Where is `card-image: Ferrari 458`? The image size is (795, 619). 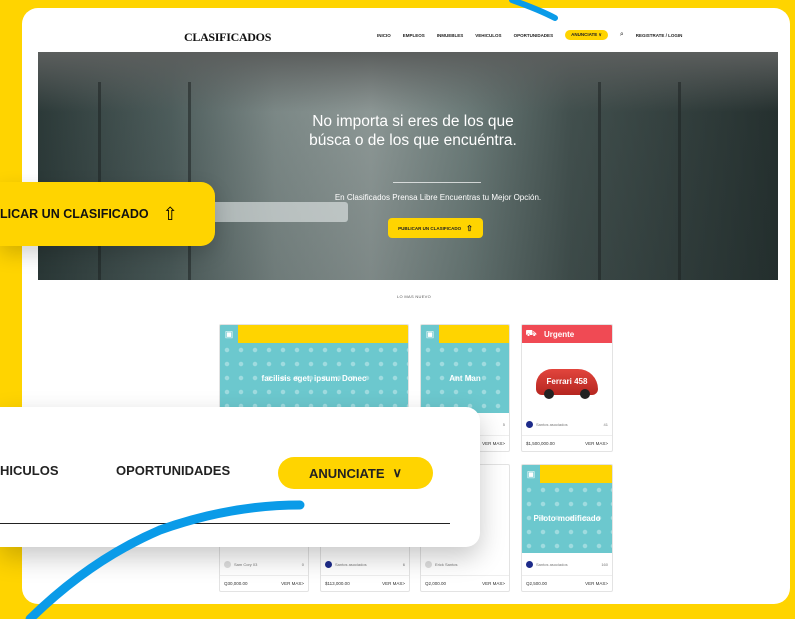 card-image: Ferrari 458 is located at coordinates (567, 378).